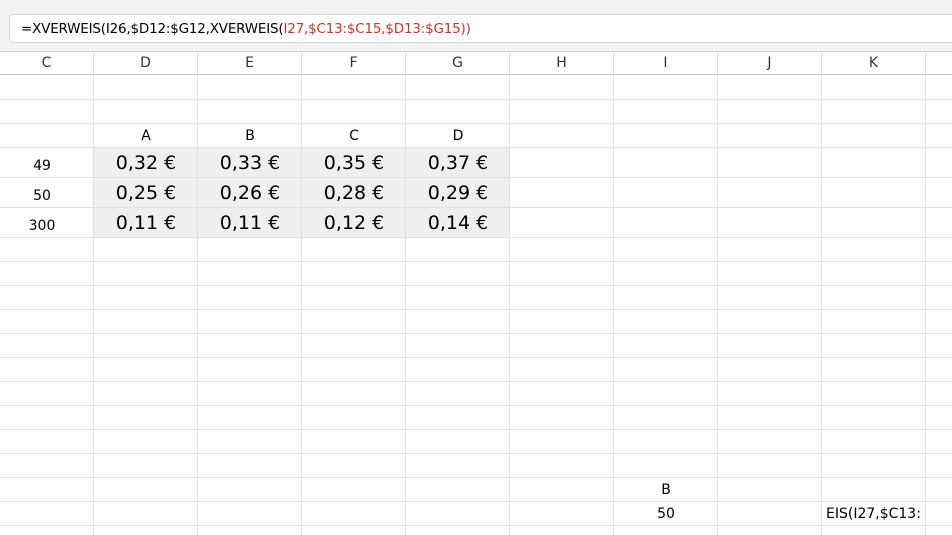  I want to click on col-header-c: C, so click(47, 63).